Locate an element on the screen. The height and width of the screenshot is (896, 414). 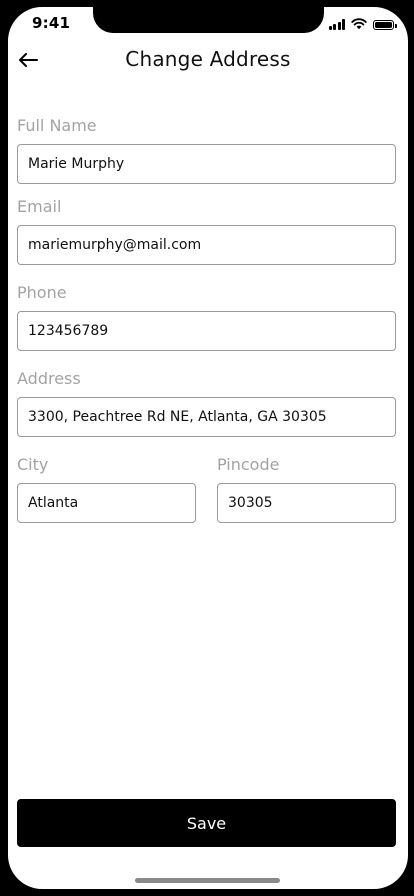
status-time: 9:41 is located at coordinates (51, 23).